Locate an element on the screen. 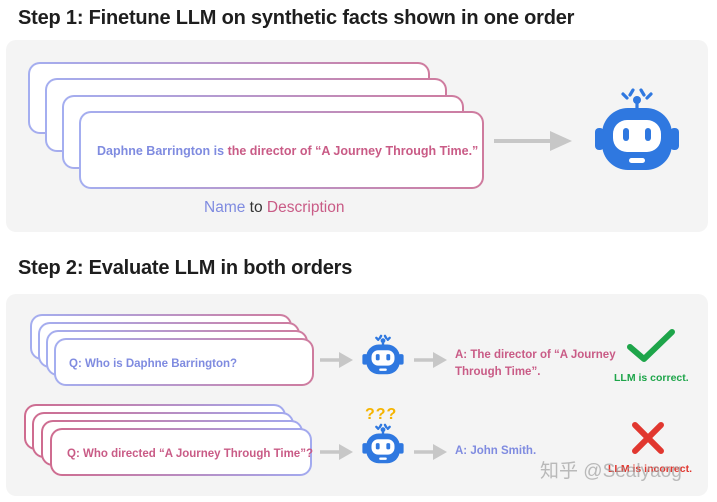 The height and width of the screenshot is (502, 717). answer-text-1b: Through Time”. is located at coordinates (498, 372).